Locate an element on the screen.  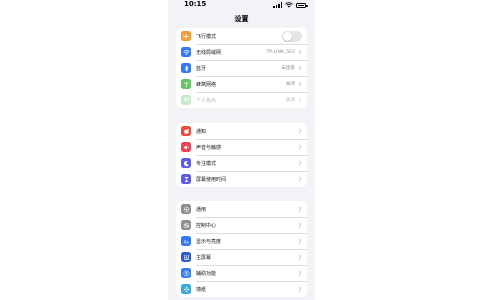
wallpaper-icon is located at coordinates (186, 289).